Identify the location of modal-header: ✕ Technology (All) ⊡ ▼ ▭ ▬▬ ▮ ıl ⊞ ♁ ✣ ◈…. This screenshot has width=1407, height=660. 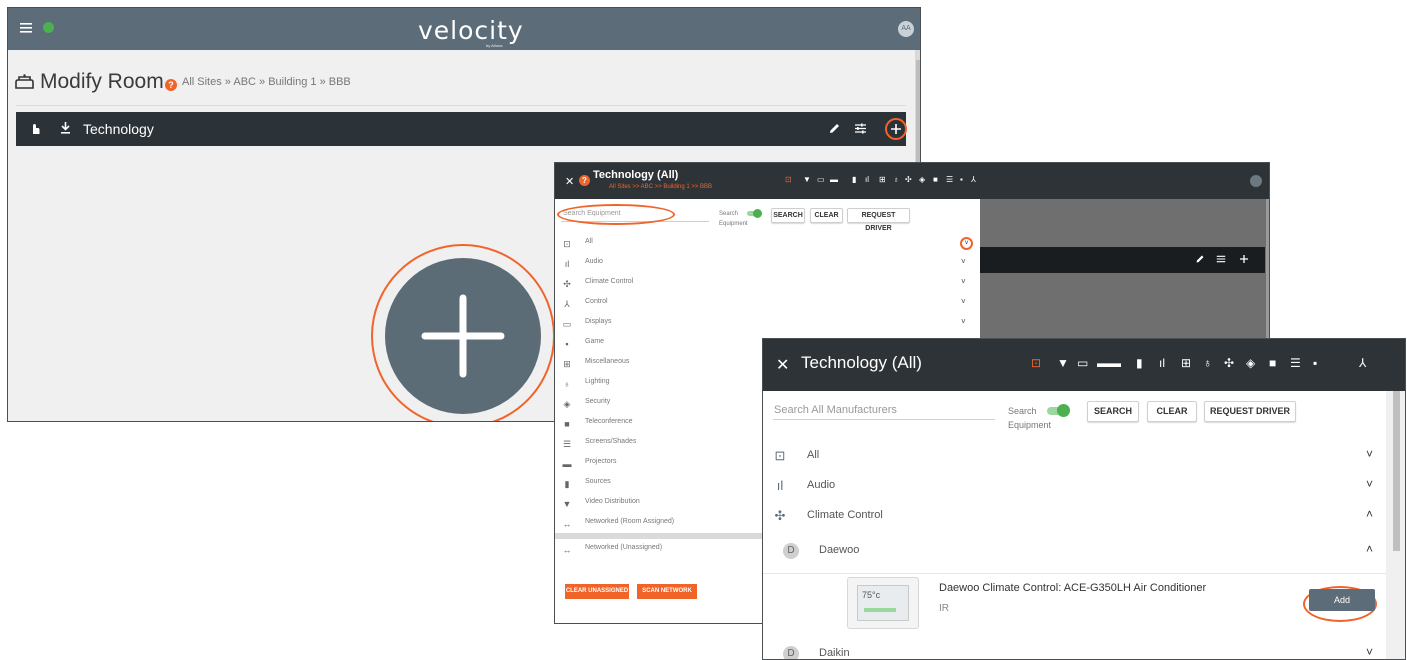
(1084, 365).